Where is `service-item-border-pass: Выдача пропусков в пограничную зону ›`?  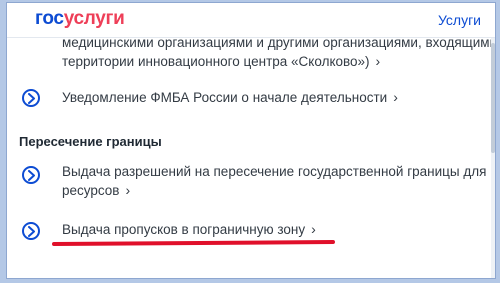 service-item-border-pass: Выдача пропусков в пограничную зону › is located at coordinates (189, 229).